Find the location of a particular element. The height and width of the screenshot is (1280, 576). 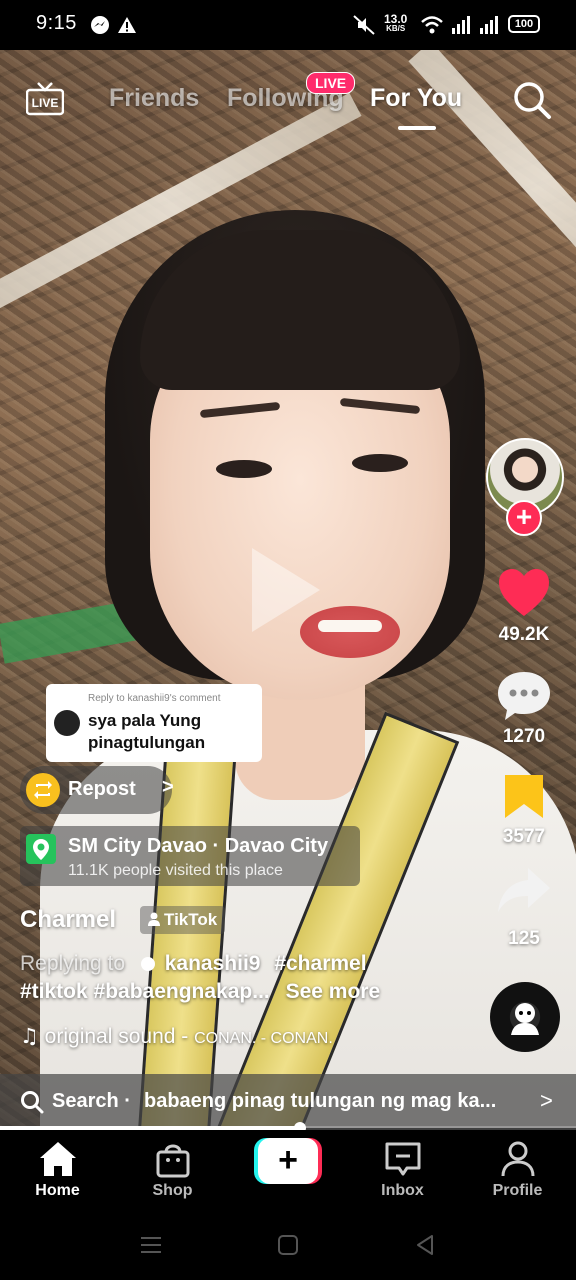

nav-inbox: Inbox is located at coordinates (402, 1172).